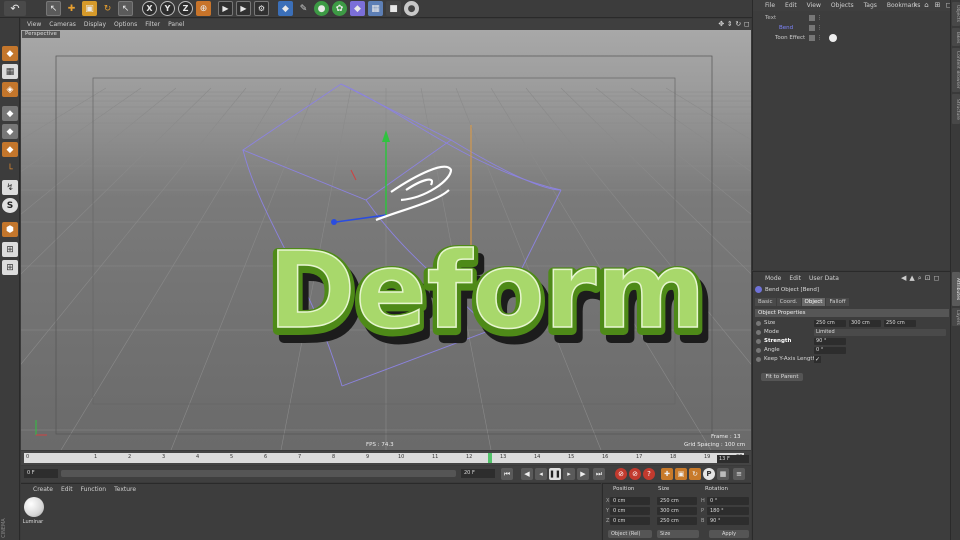 The width and height of the screenshot is (960, 540). What do you see at coordinates (152, 24) in the screenshot?
I see `viewport-menu-filter: Filter` at bounding box center [152, 24].